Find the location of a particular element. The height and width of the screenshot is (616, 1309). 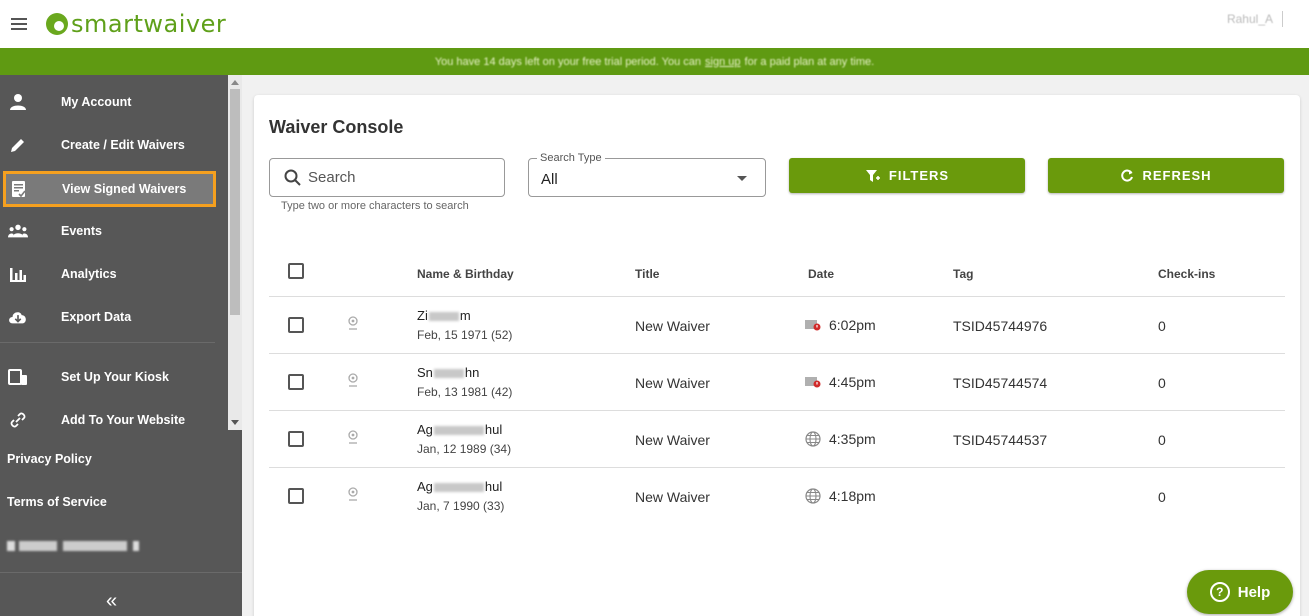

sidebar-item-export-data: Export Data is located at coordinates (114, 317).